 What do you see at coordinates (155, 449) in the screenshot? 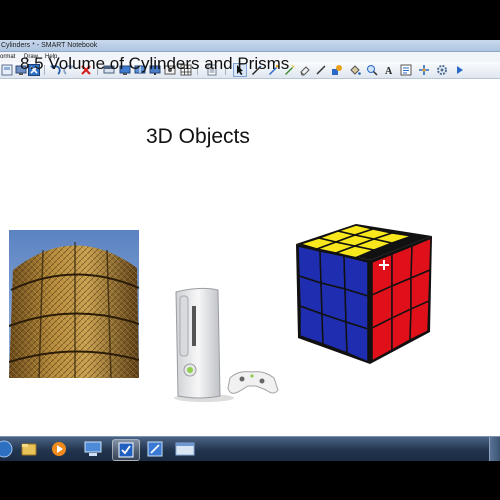
I see `smart-board-icon` at bounding box center [155, 449].